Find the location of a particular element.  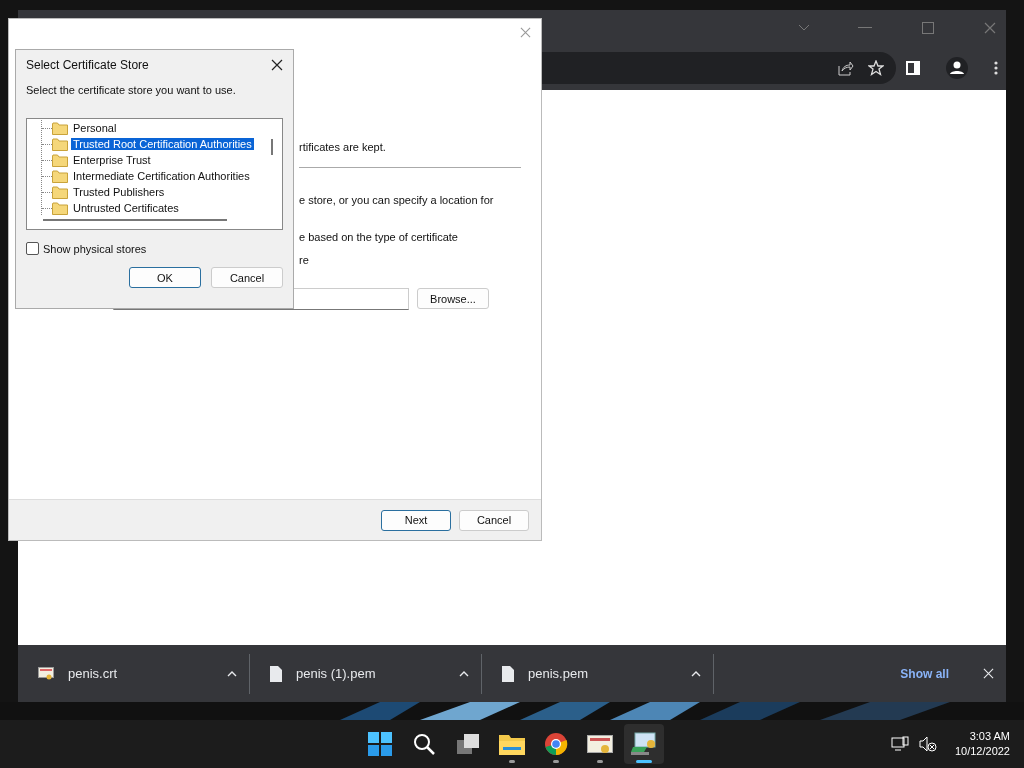

windows-logo-icon is located at coordinates (380, 744).